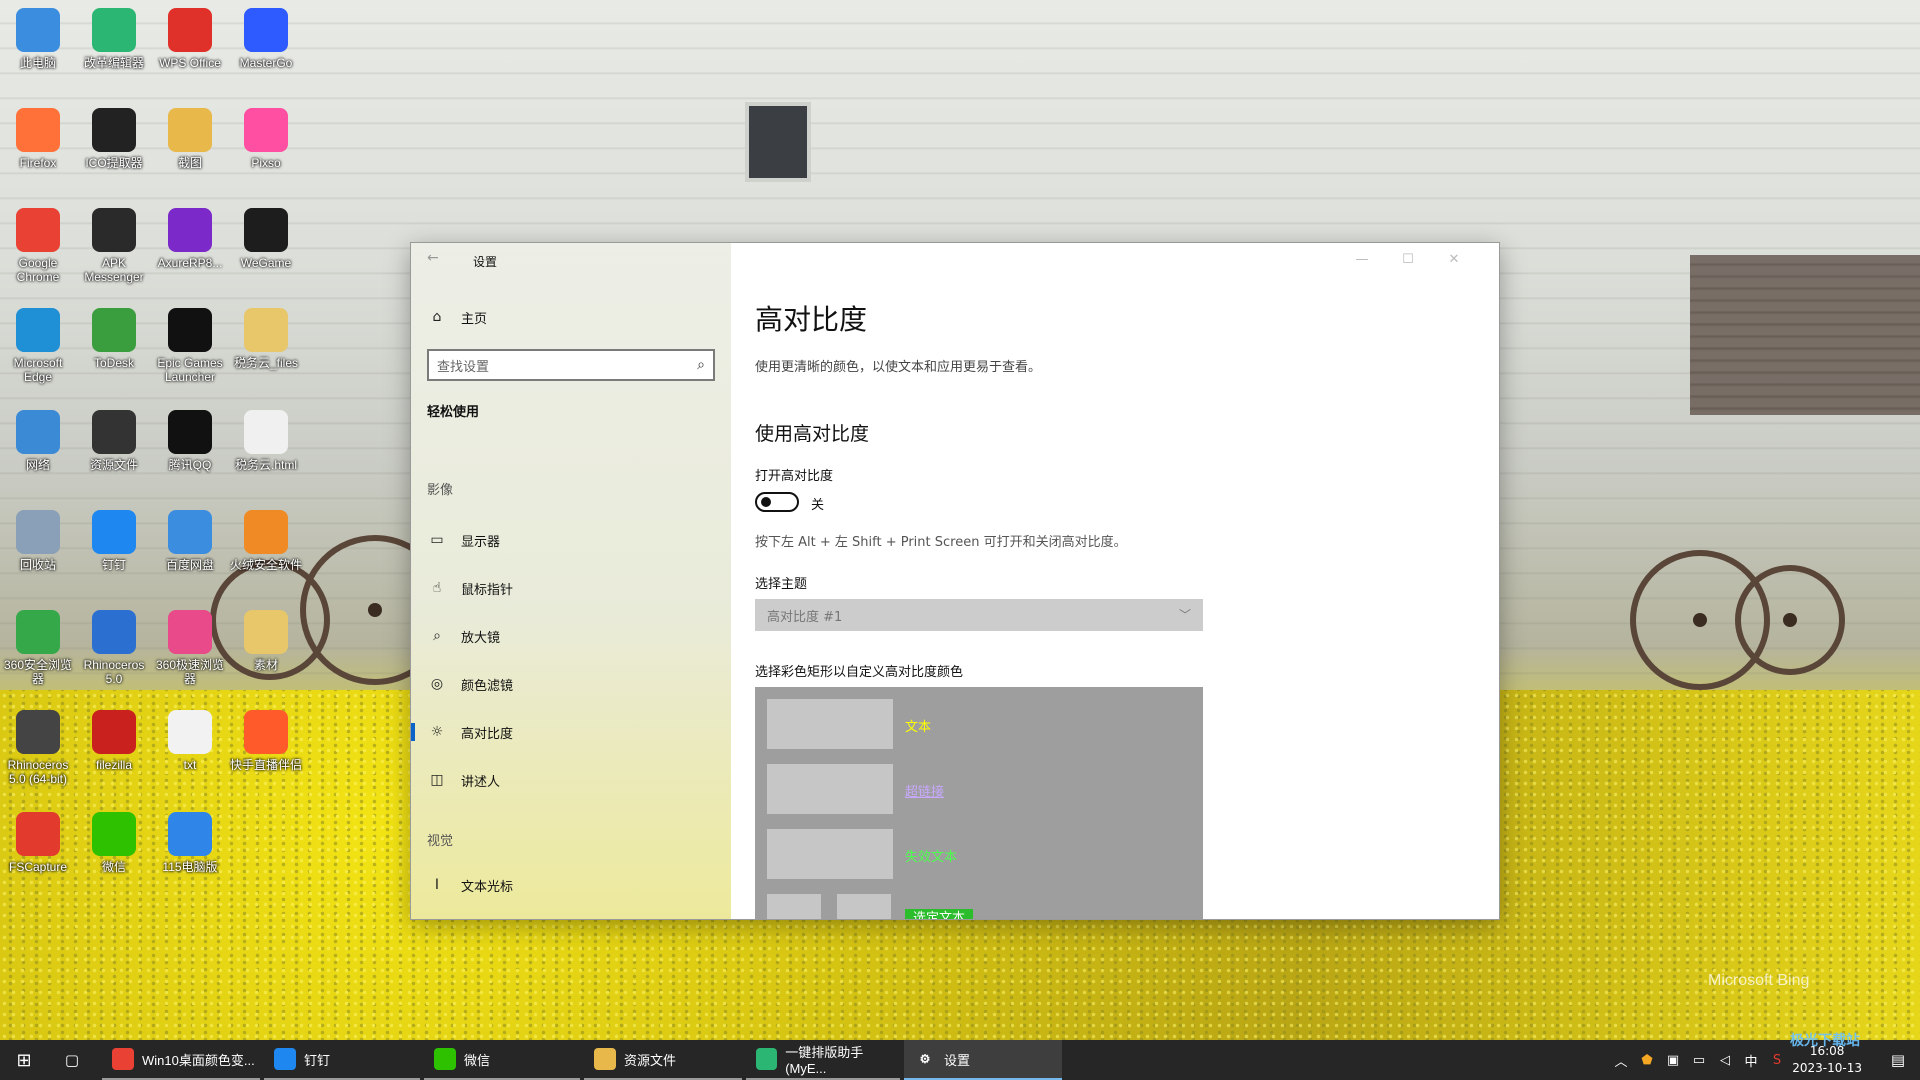 This screenshot has width=1920, height=1080. Describe the element at coordinates (575, 588) in the screenshot. I see `nav-item-mouse-pointer: ☝ 鼠标指针` at that location.